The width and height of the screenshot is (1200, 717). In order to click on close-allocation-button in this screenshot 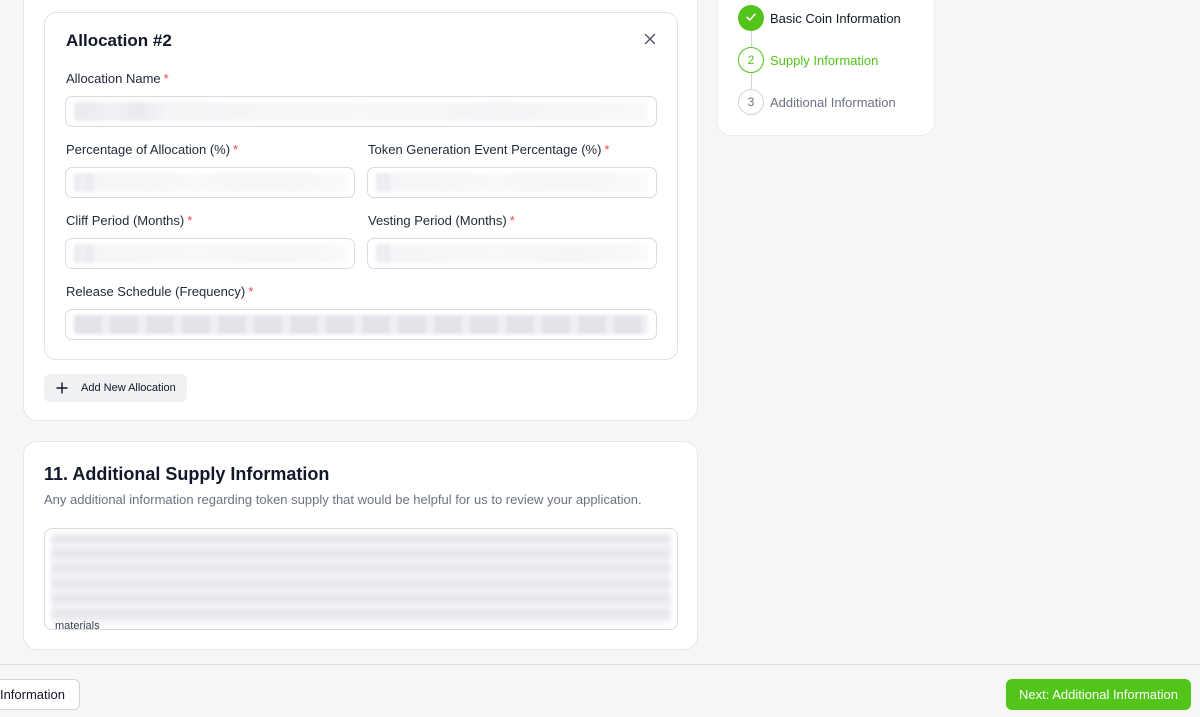, I will do `click(650, 41)`.